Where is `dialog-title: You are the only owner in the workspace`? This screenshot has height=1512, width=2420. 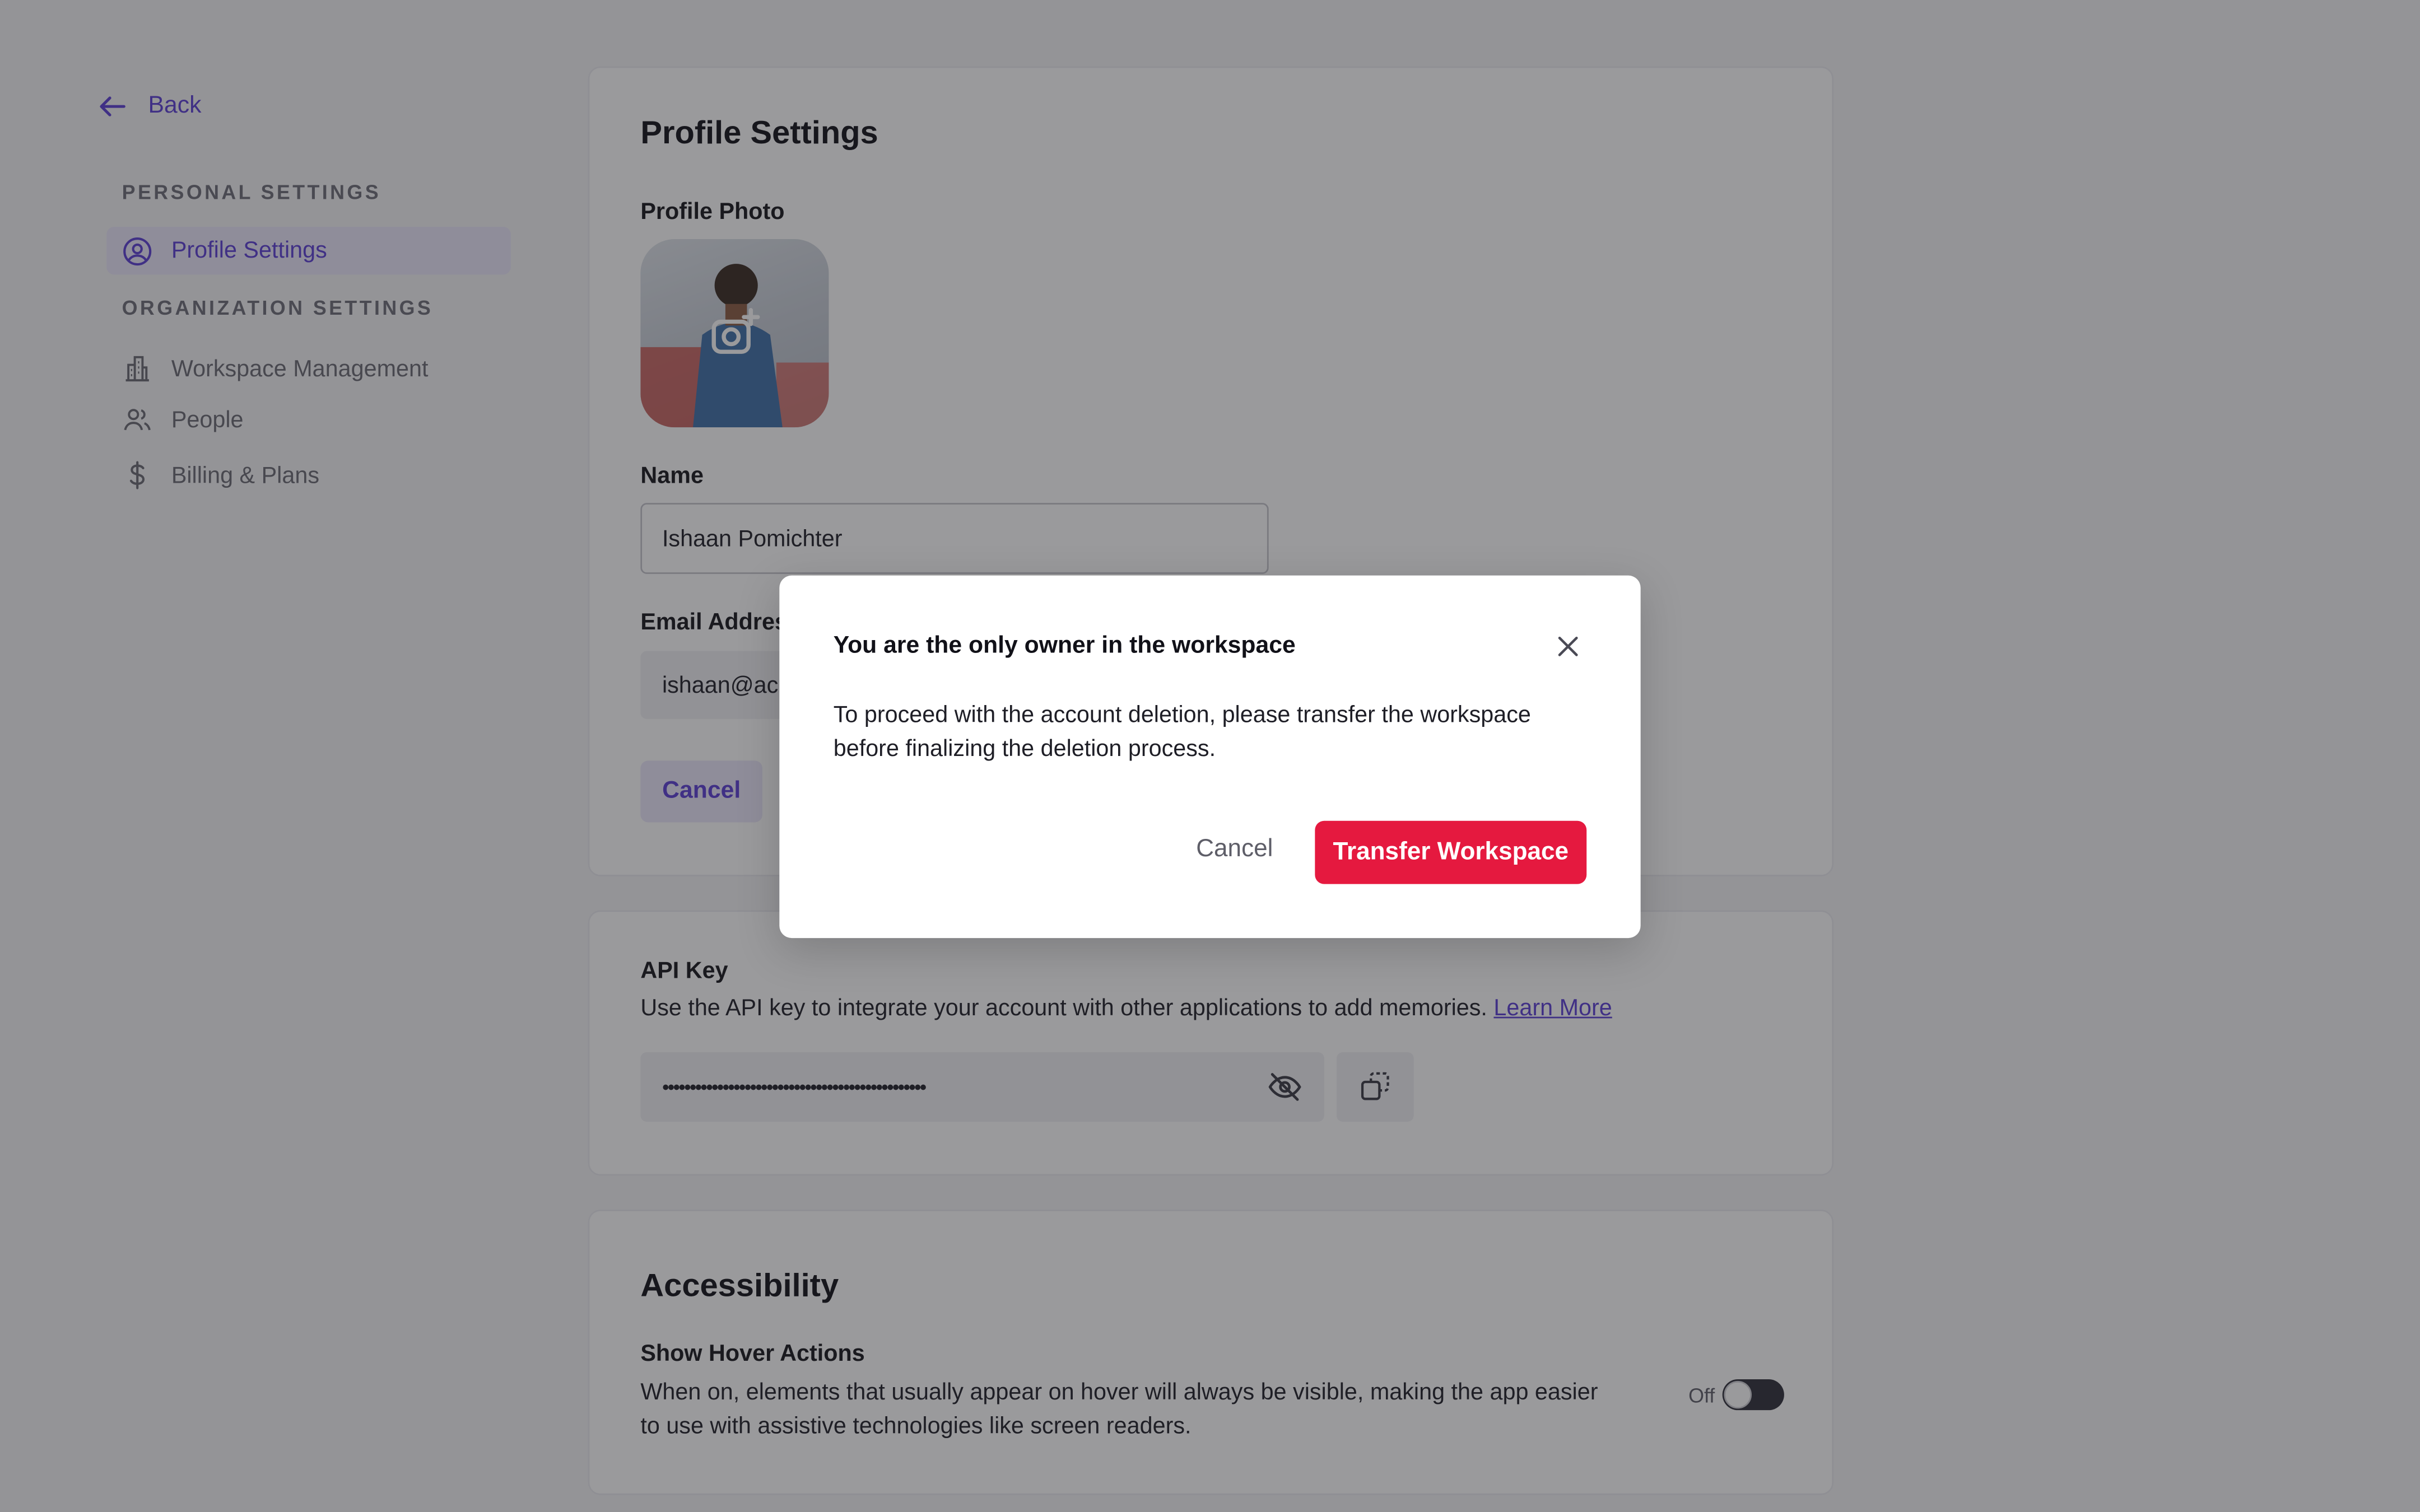 dialog-title: You are the only owner in the workspace is located at coordinates (1064, 646).